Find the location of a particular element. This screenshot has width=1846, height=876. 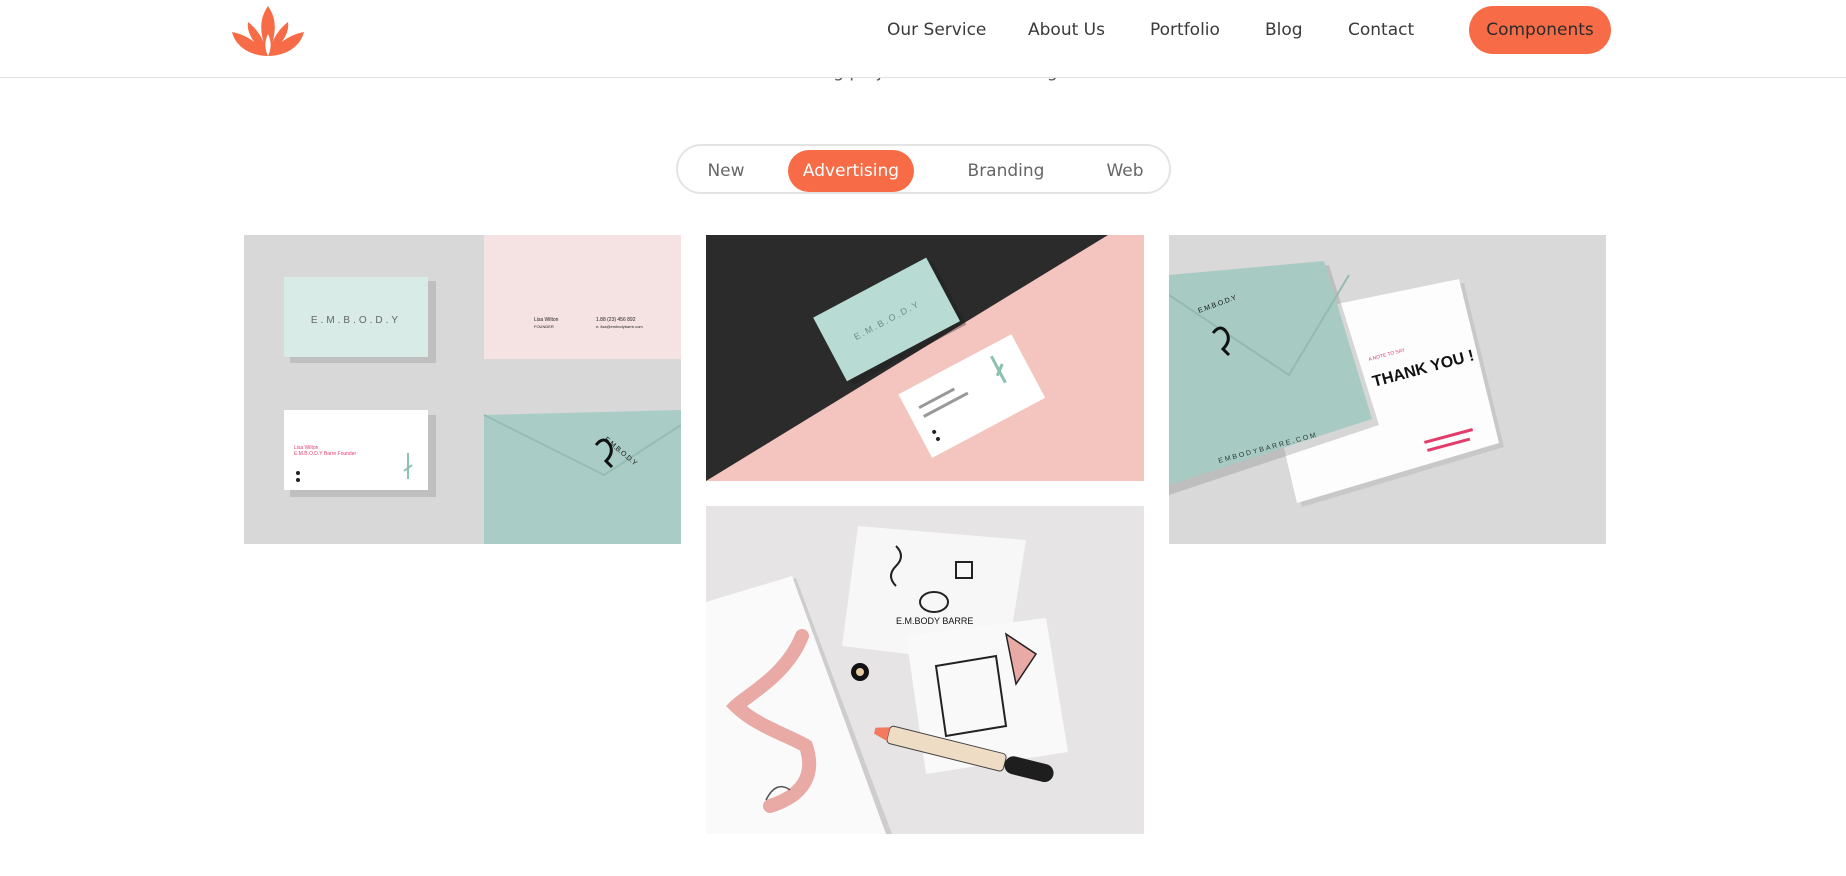

tab-new: New is located at coordinates (726, 171).